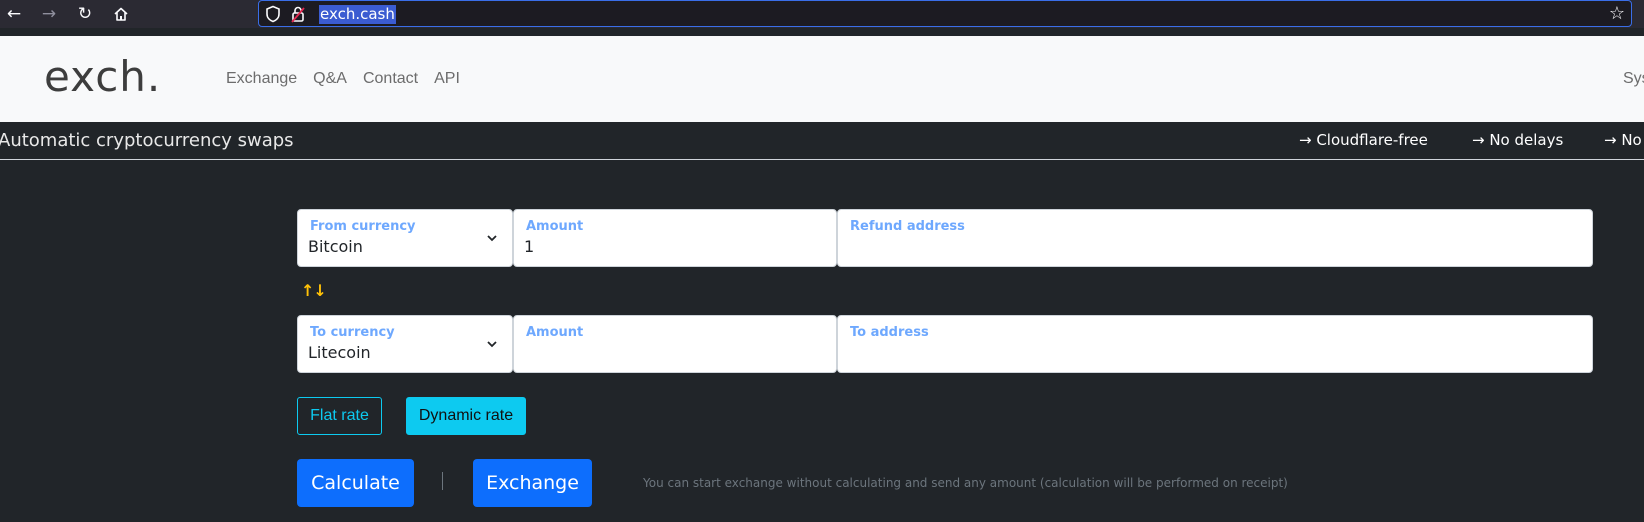 The image size is (1644, 522). Describe the element at coordinates (102, 77) in the screenshot. I see `site-logo: exch.` at that location.